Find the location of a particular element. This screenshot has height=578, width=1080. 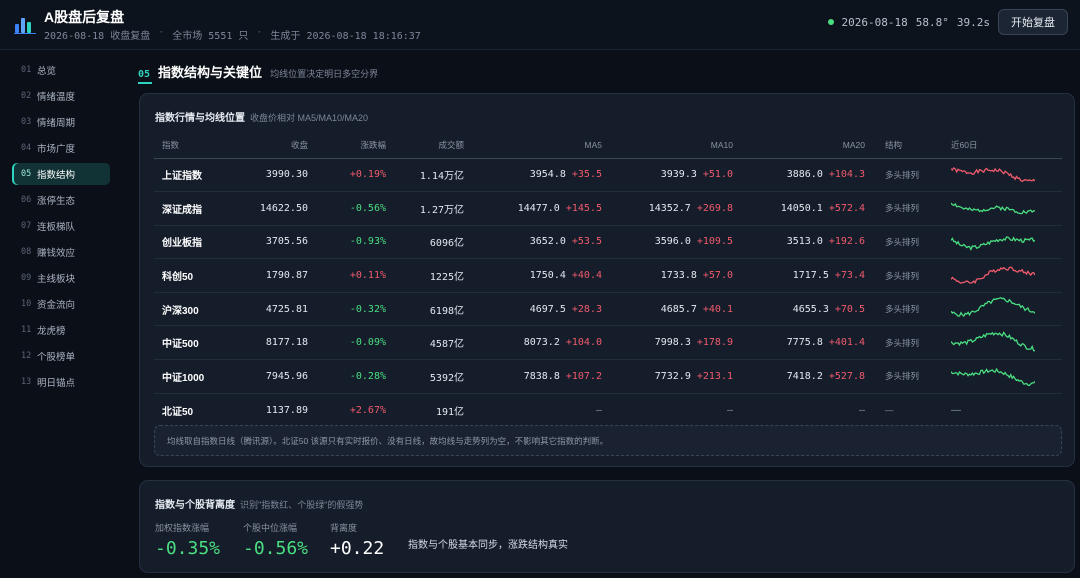

ma20-value: — is located at coordinates (861, 410).